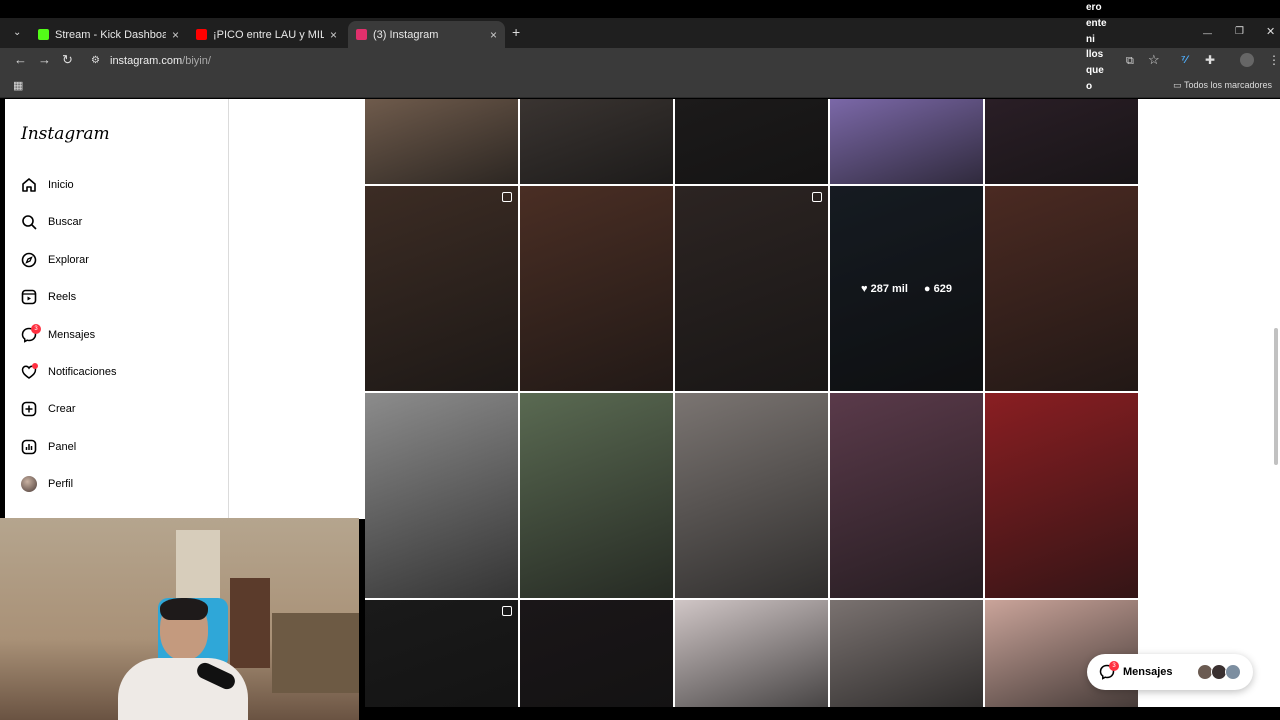  Describe the element at coordinates (1270, 32) in the screenshot. I see `window-close-icon: ✕` at that location.